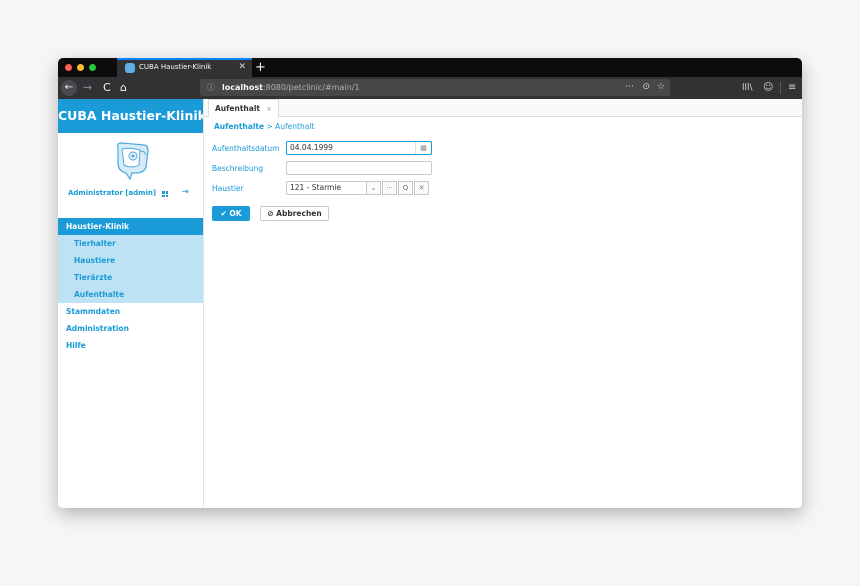 Image resolution: width=860 pixels, height=586 pixels. I want to click on app-title: CUBA Haustier-Klinik, so click(132, 116).